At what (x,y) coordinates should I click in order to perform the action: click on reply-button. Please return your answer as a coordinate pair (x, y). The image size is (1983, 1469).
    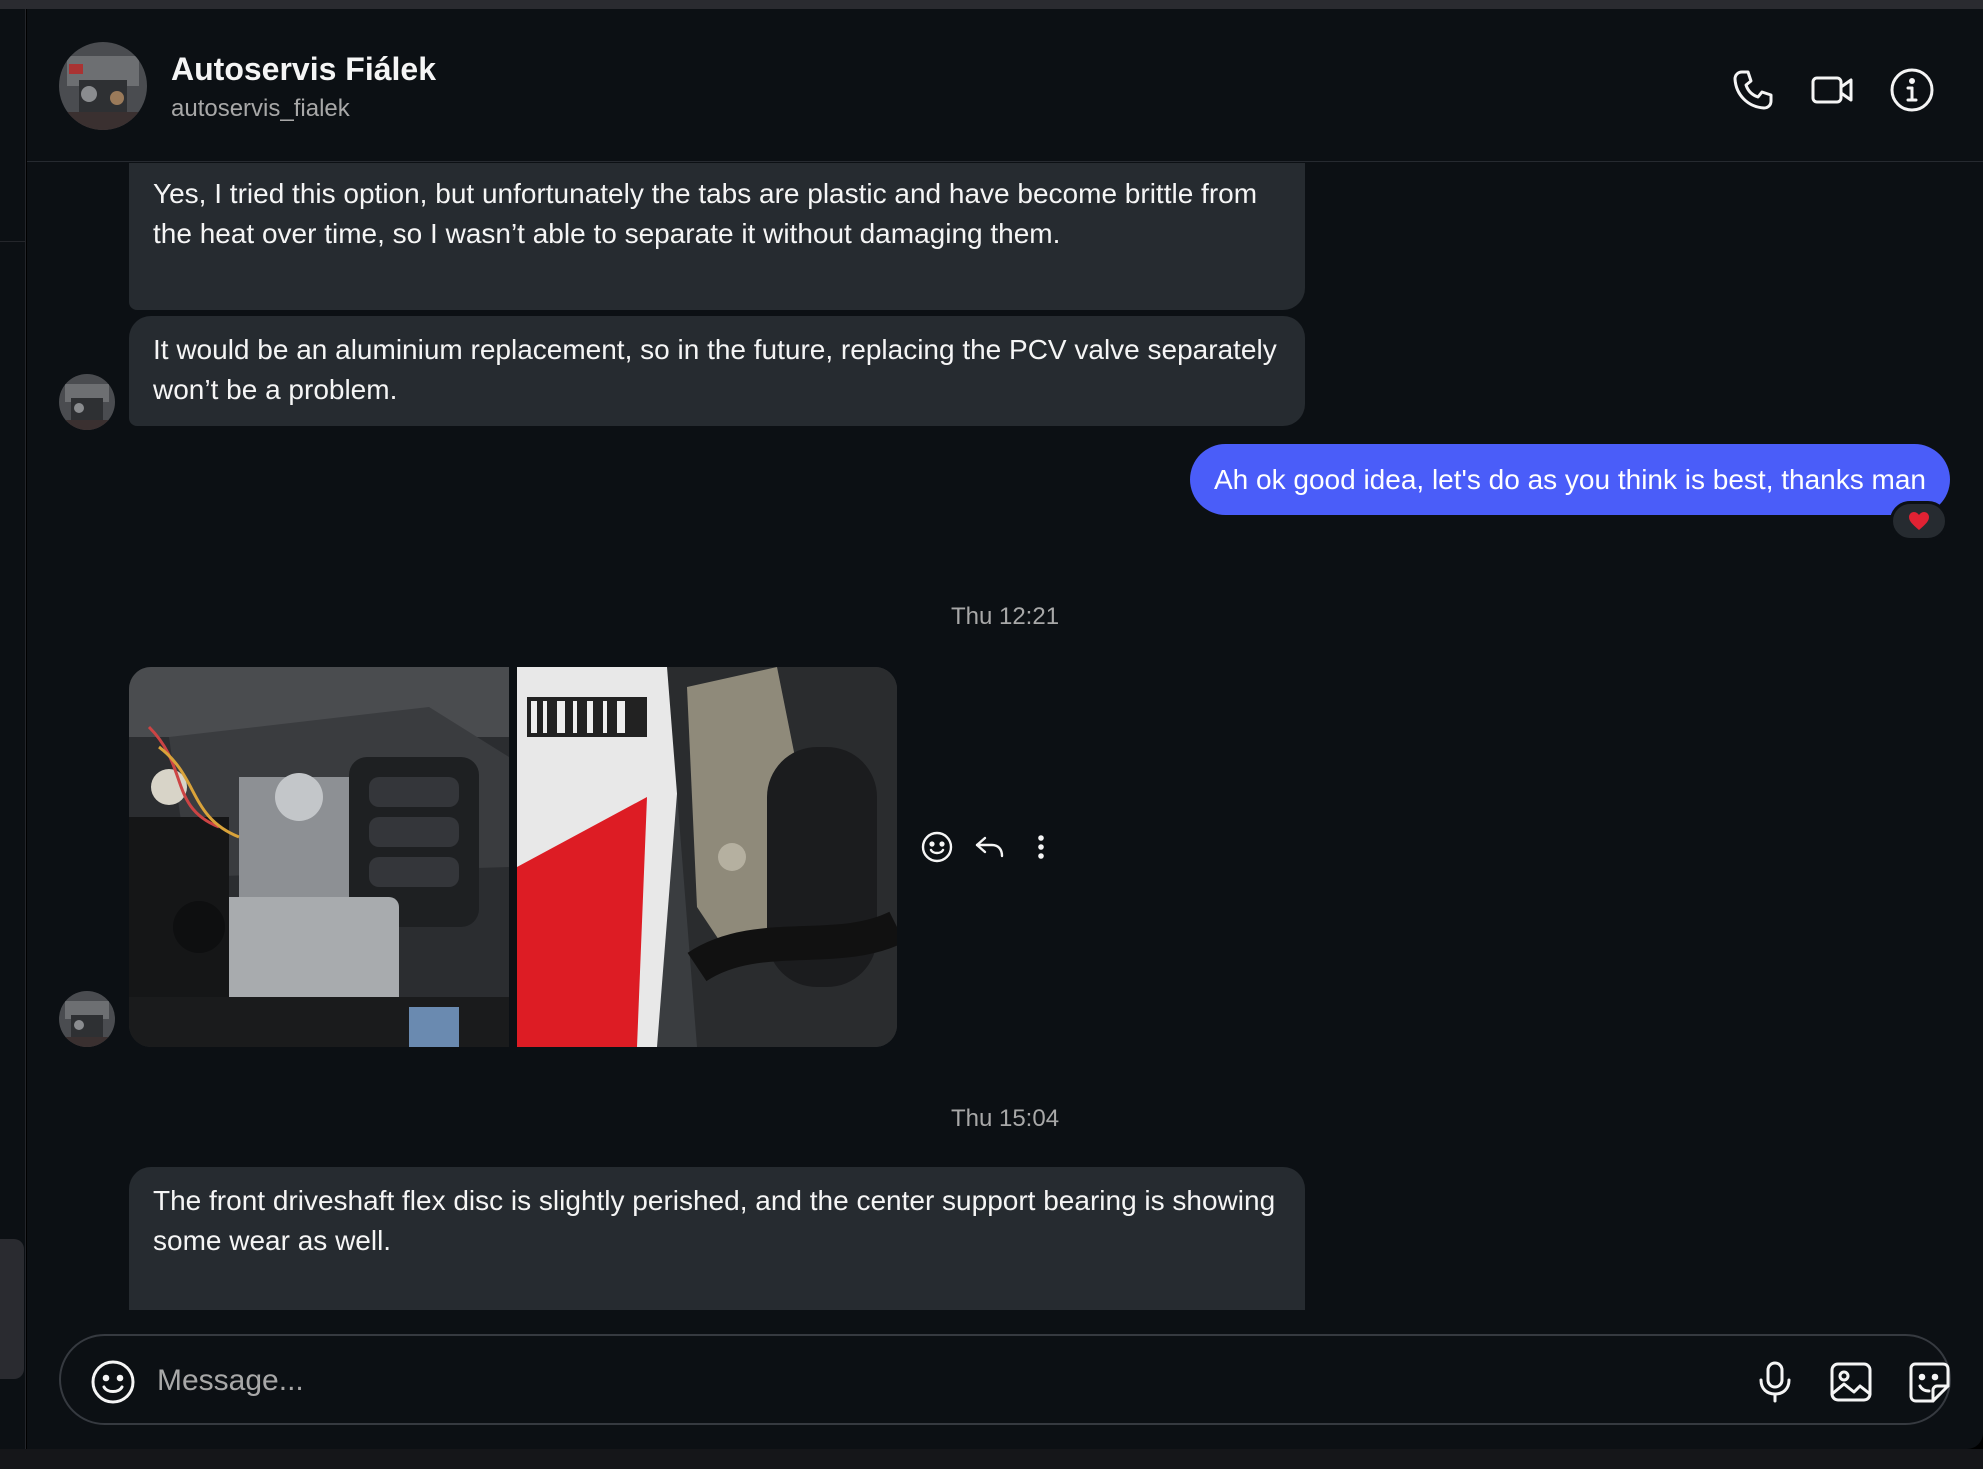
    Looking at the image, I should click on (989, 847).